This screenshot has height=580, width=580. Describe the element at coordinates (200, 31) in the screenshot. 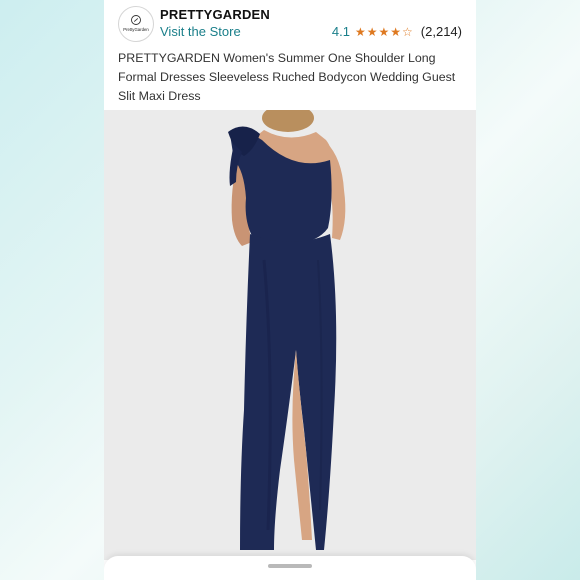

I see `visit-store-link: Visit the Store` at that location.